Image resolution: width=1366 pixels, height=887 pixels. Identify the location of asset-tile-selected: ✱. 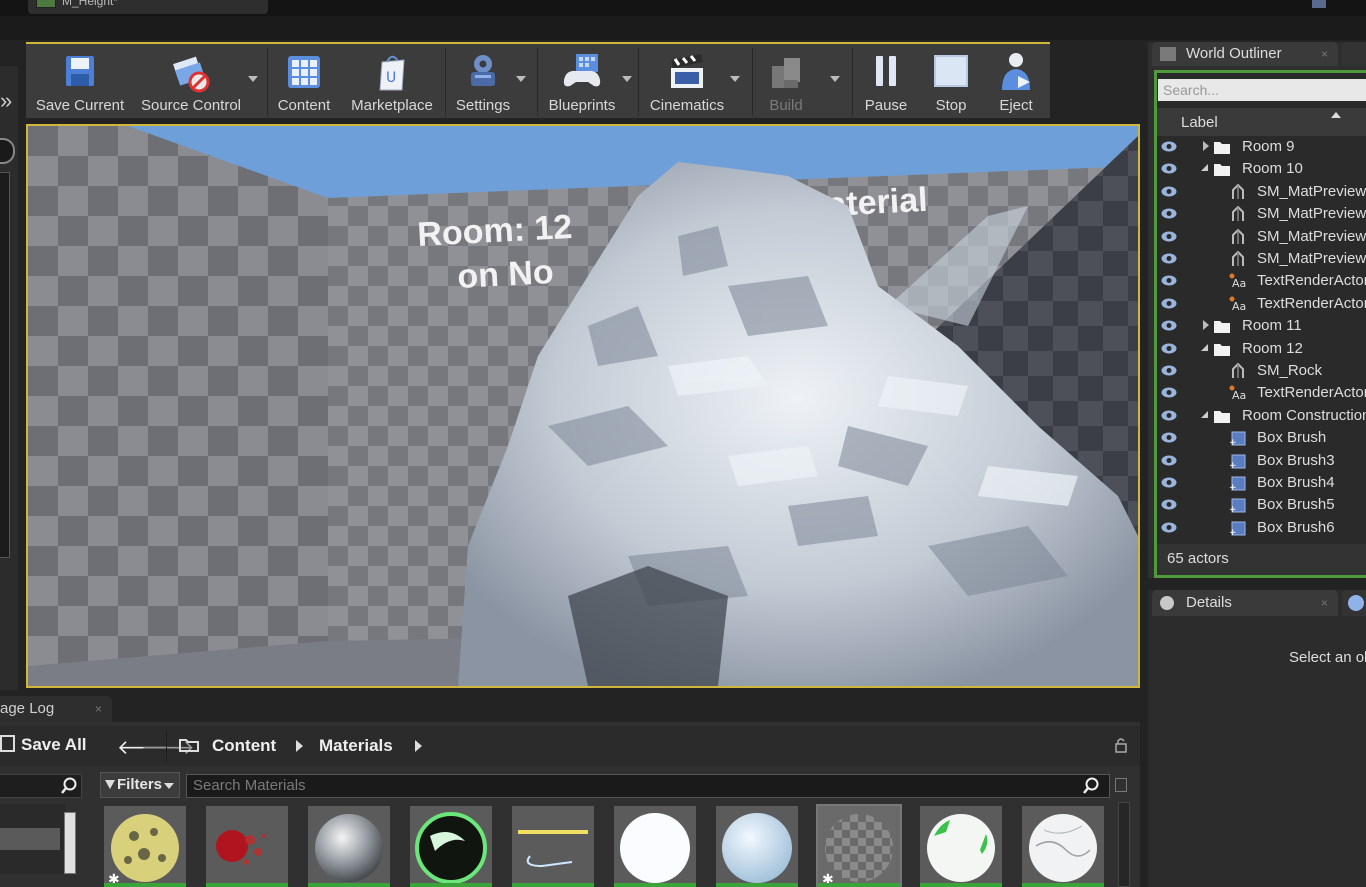
(859, 845).